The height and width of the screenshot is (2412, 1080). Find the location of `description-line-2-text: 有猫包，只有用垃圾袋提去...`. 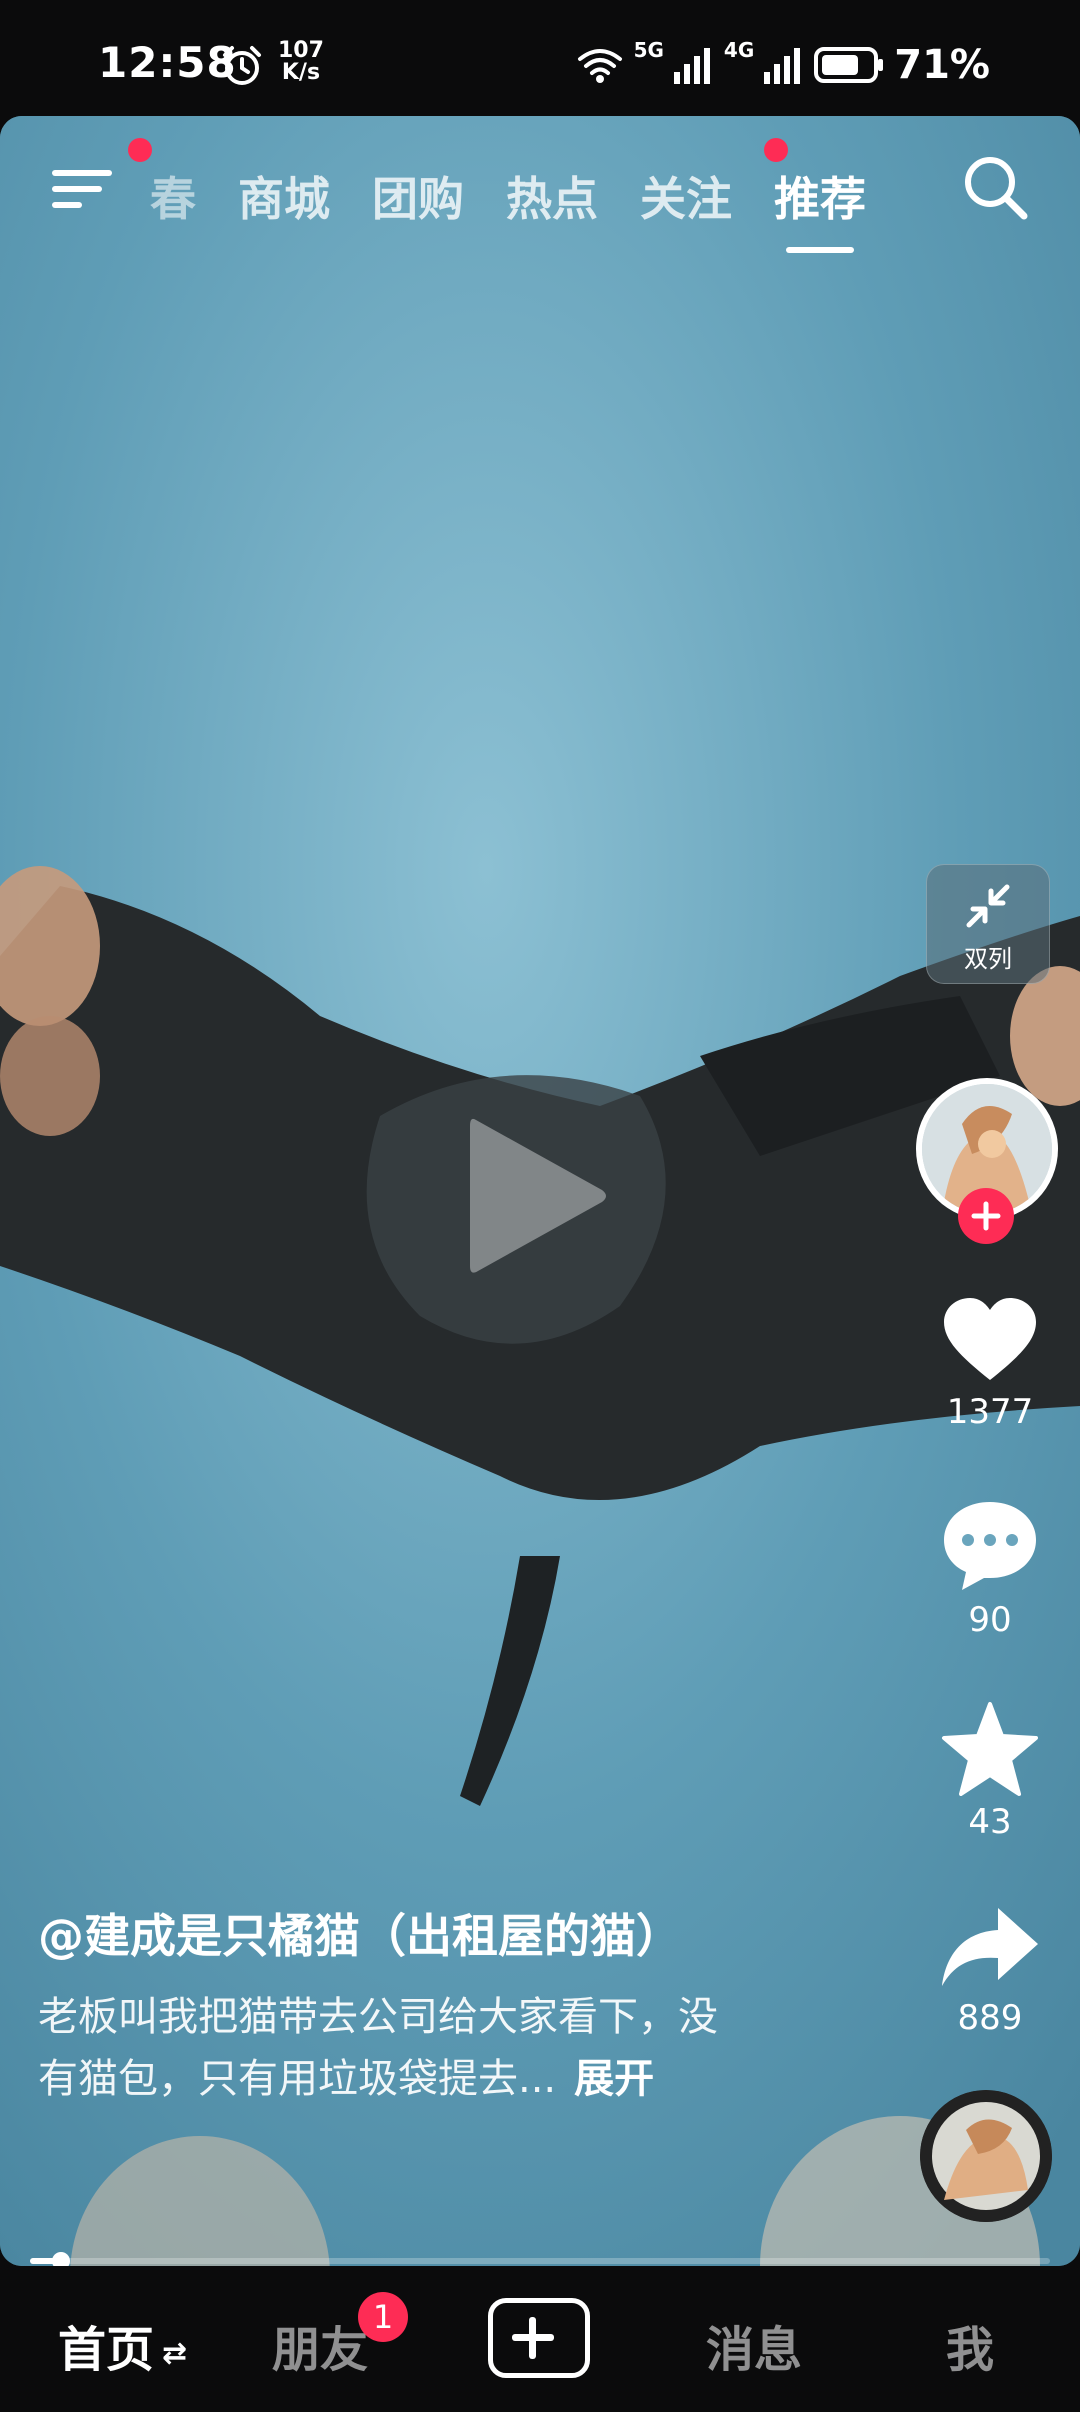

description-line-2-text: 有猫包，只有用垃圾袋提去... is located at coordinates (297, 2079).